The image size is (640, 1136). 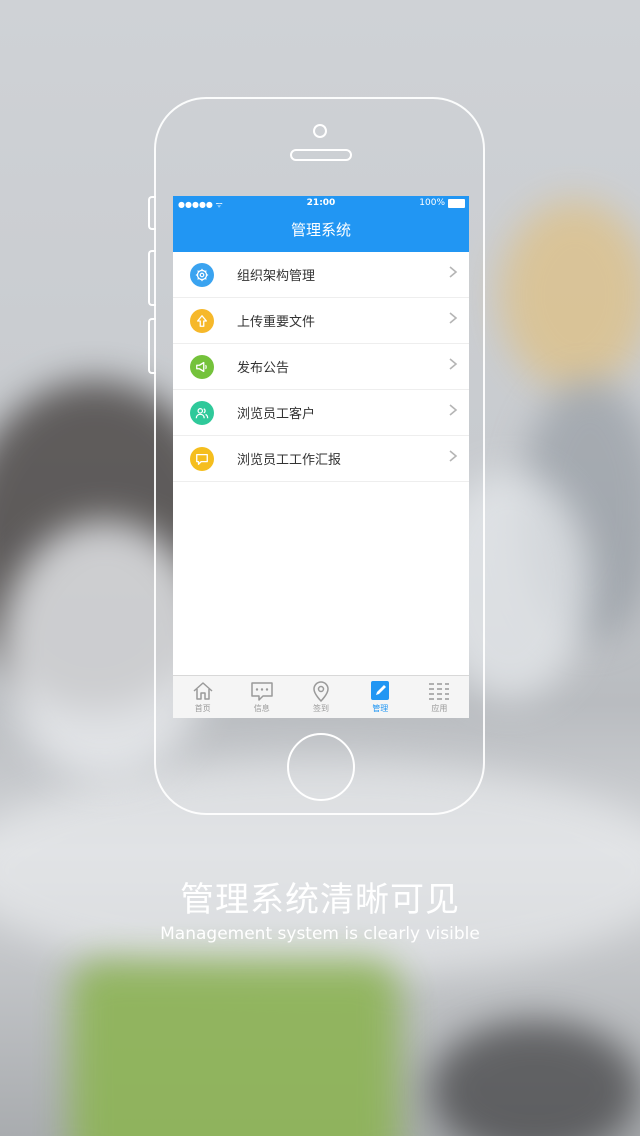 What do you see at coordinates (202, 708) in the screenshot?
I see `tab-label: 首页` at bounding box center [202, 708].